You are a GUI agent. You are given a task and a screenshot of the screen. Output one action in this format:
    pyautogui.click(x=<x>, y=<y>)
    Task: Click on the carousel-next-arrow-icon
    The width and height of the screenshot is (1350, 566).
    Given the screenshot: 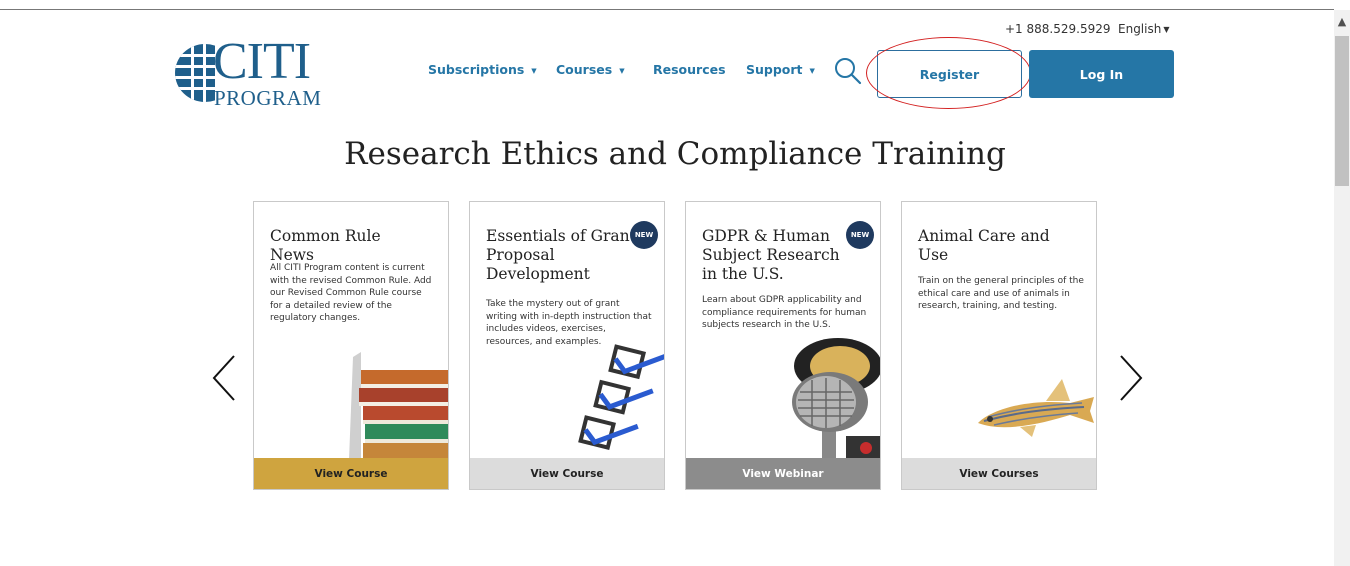 What is the action you would take?
    pyautogui.click(x=1130, y=378)
    